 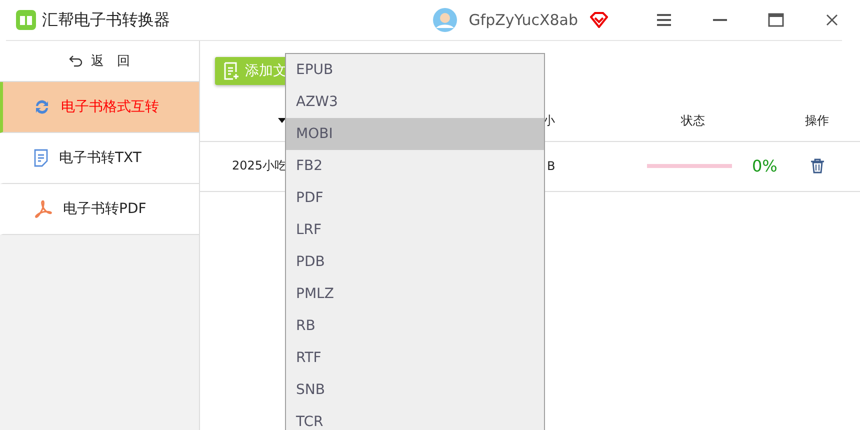 What do you see at coordinates (765, 166) in the screenshot?
I see `progress-percent: 0%` at bounding box center [765, 166].